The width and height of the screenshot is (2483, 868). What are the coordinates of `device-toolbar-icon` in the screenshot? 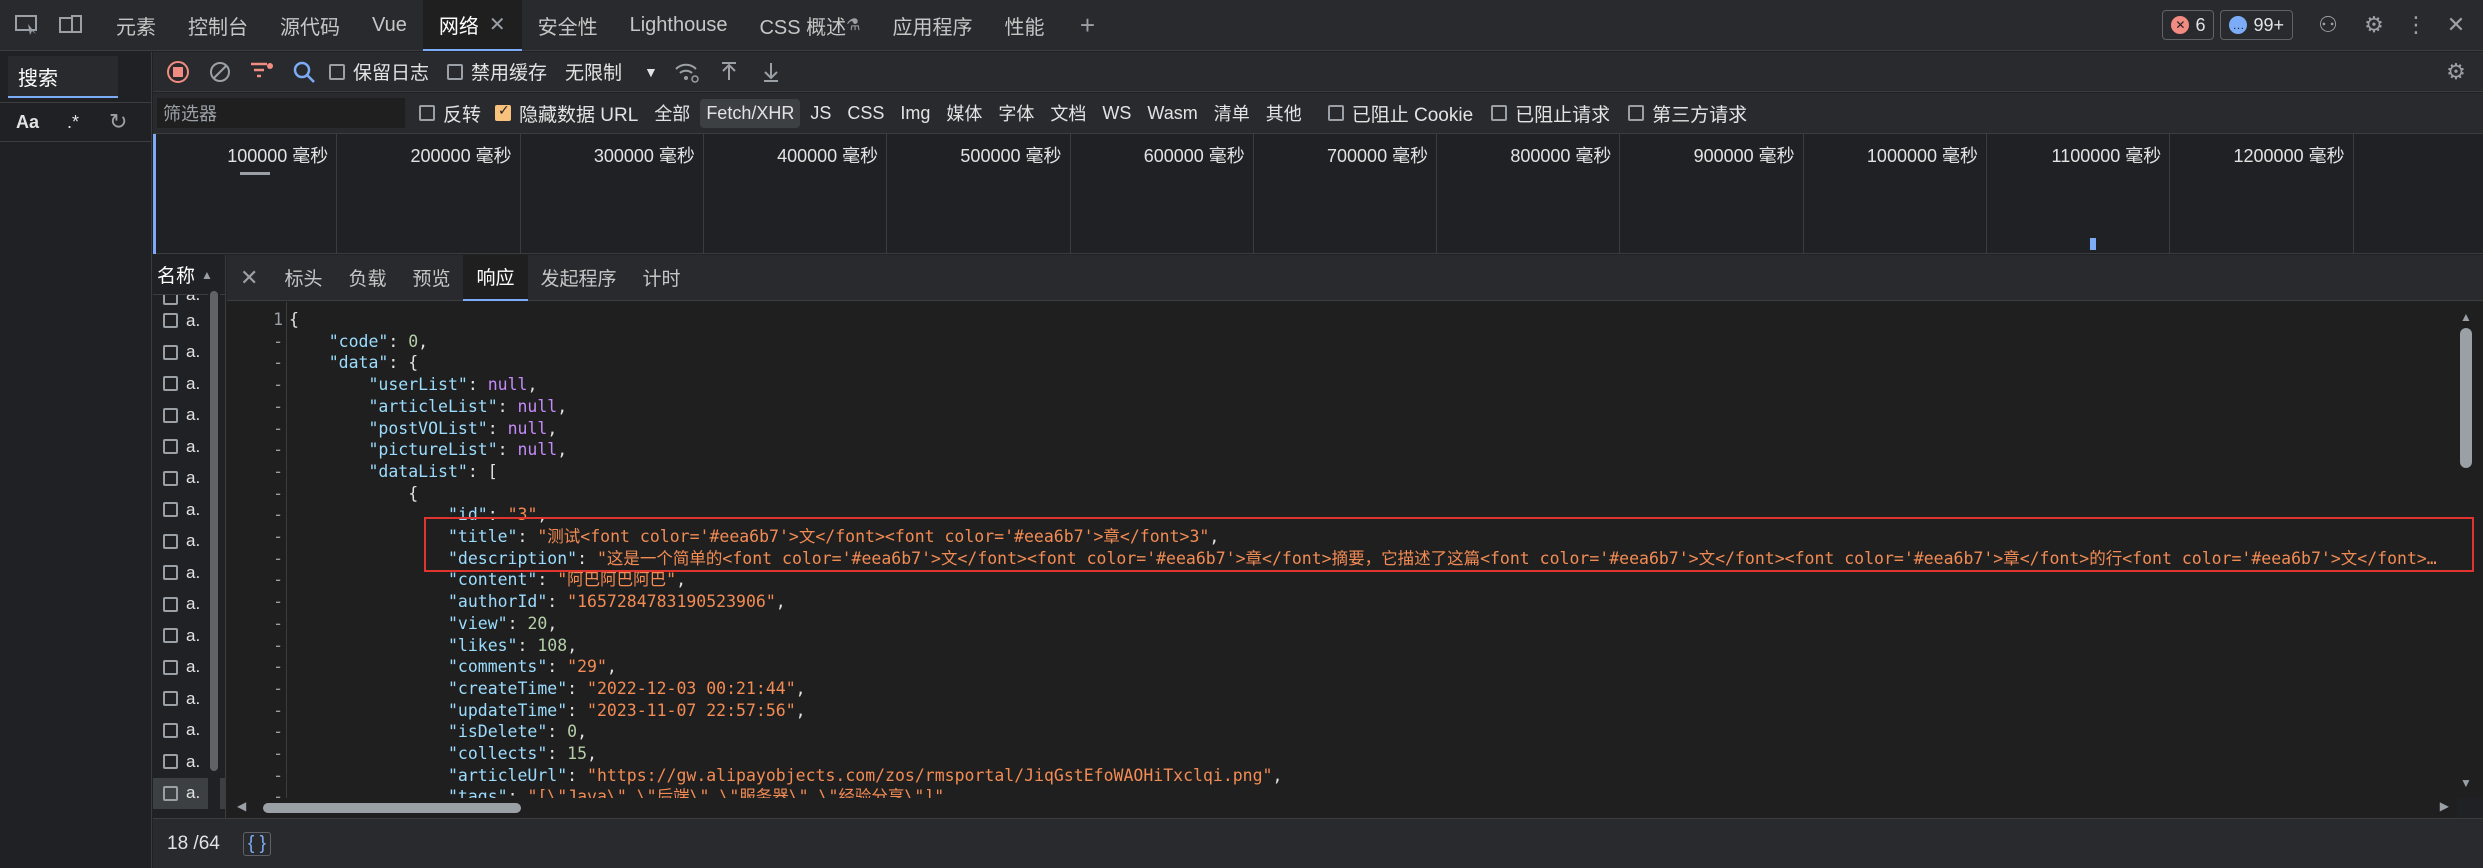 It's located at (71, 25).